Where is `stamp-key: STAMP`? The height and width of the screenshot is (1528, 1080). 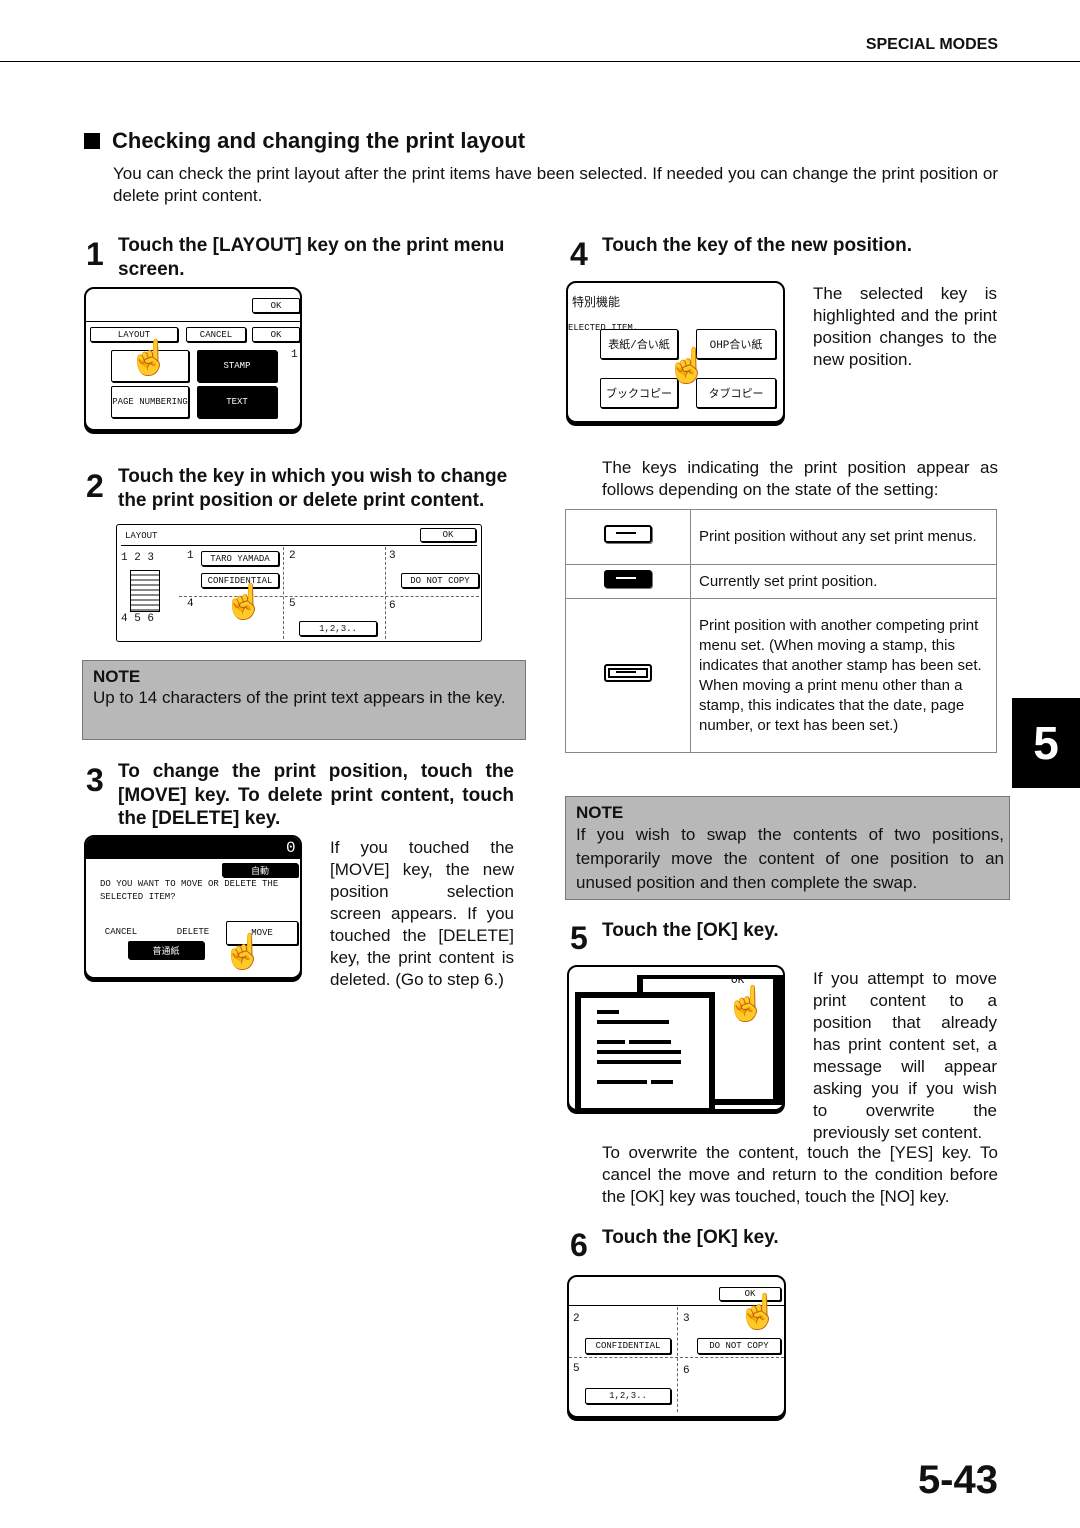 stamp-key: STAMP is located at coordinates (237, 366).